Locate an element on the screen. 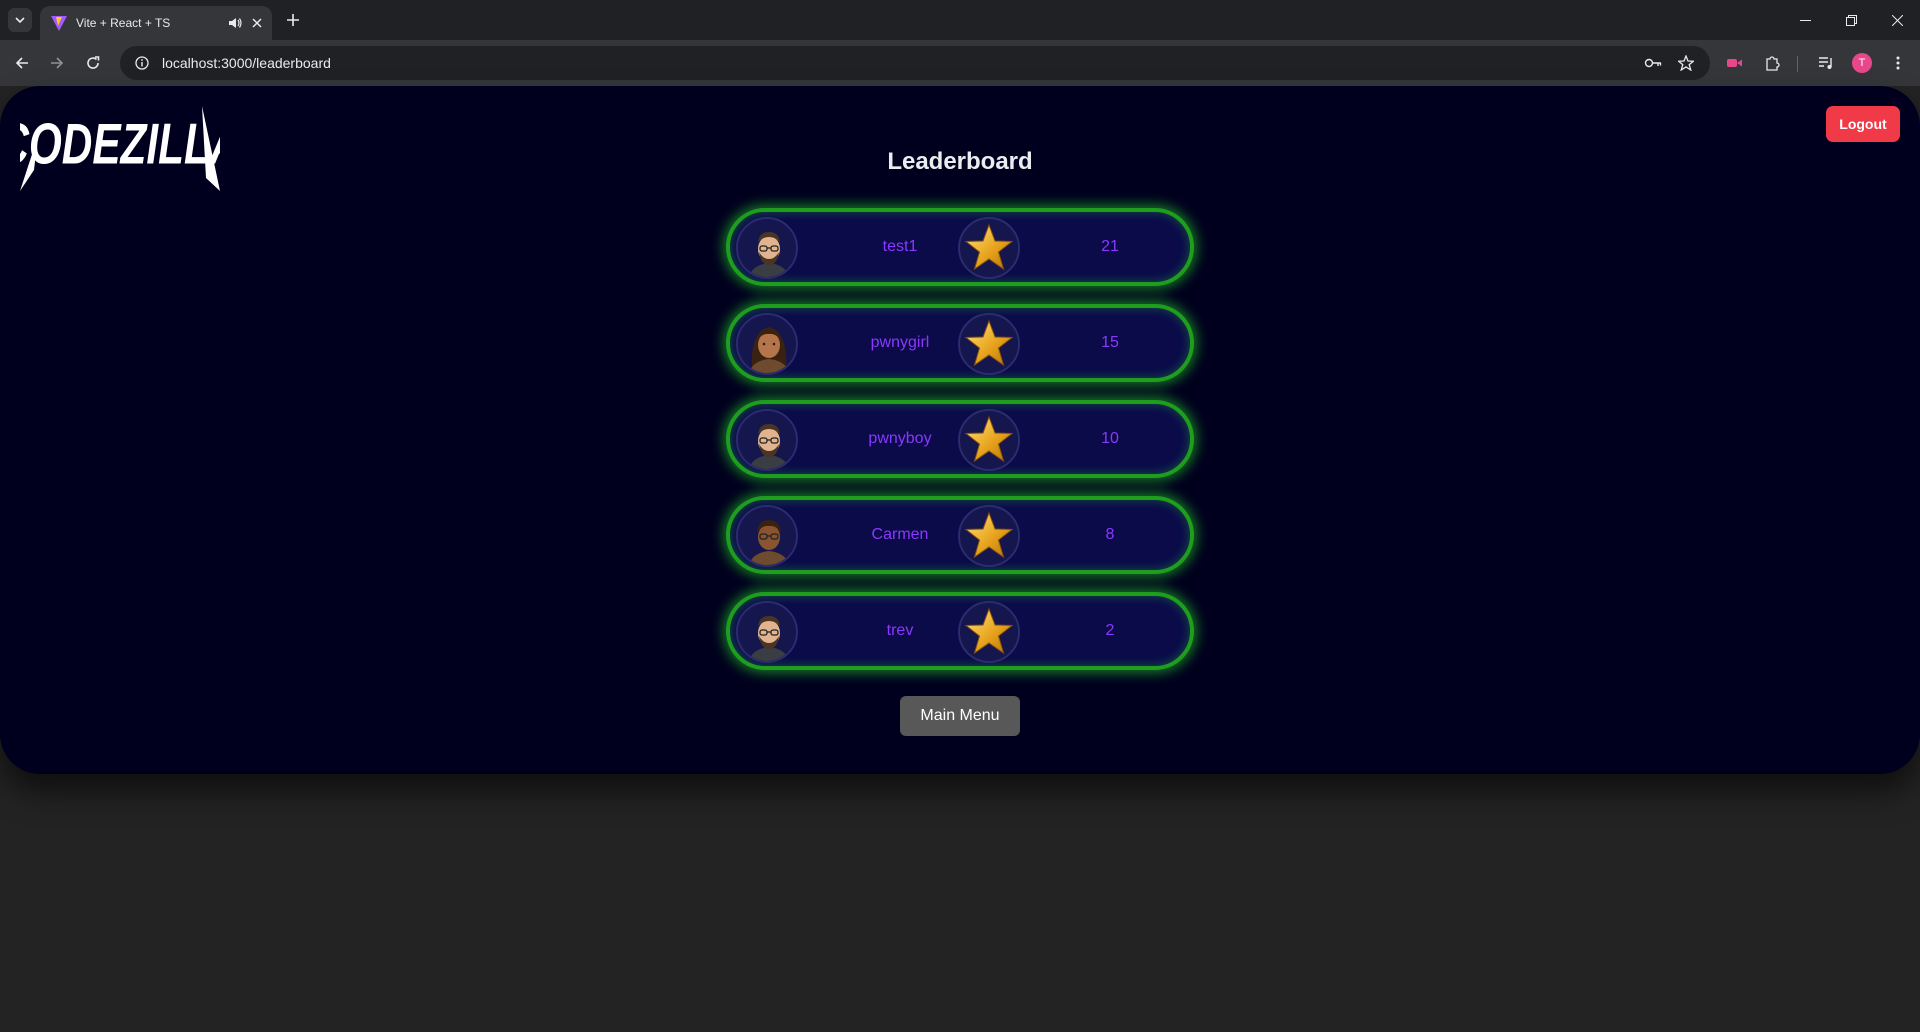  video-extension-icon is located at coordinates (1734, 63).